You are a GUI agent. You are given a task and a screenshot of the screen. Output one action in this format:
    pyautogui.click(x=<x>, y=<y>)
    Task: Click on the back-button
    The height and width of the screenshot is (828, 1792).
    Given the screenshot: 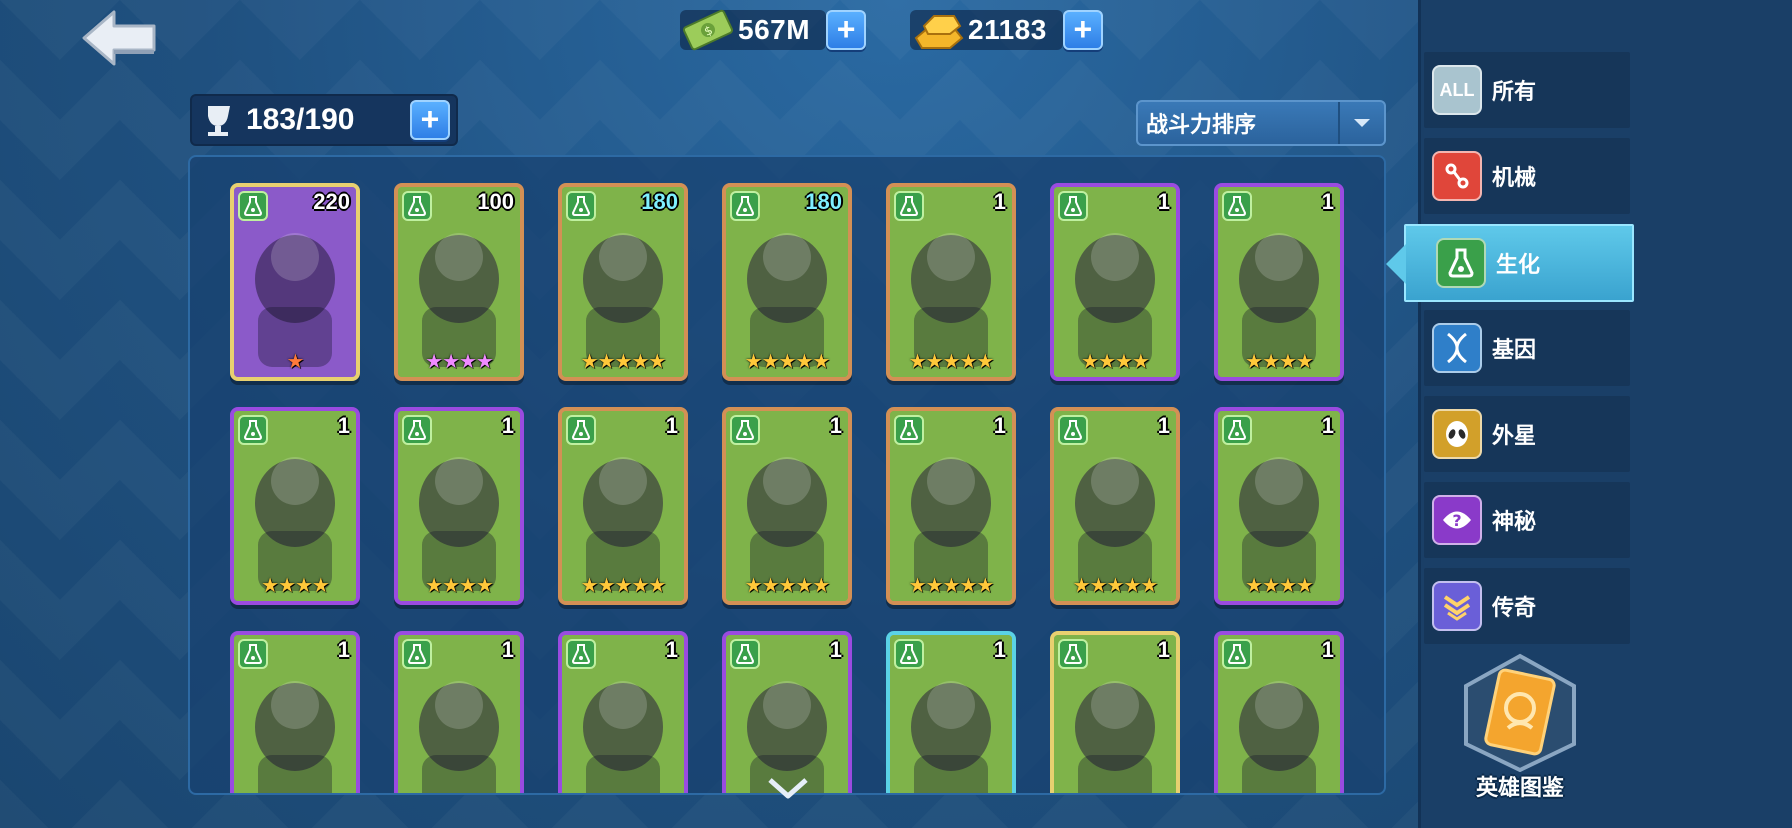 What is the action you would take?
    pyautogui.click(x=120, y=38)
    